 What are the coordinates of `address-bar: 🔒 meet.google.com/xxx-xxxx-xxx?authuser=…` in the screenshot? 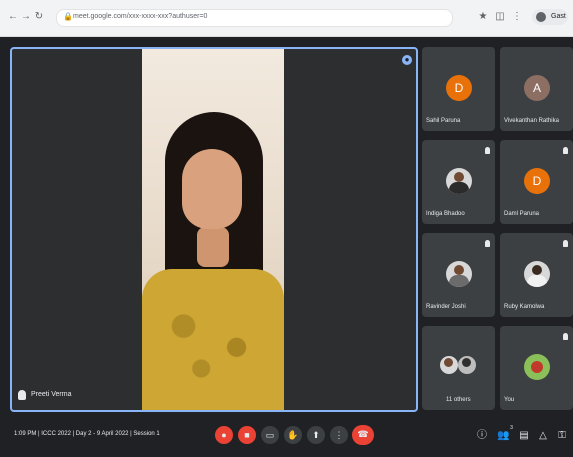 It's located at (254, 18).